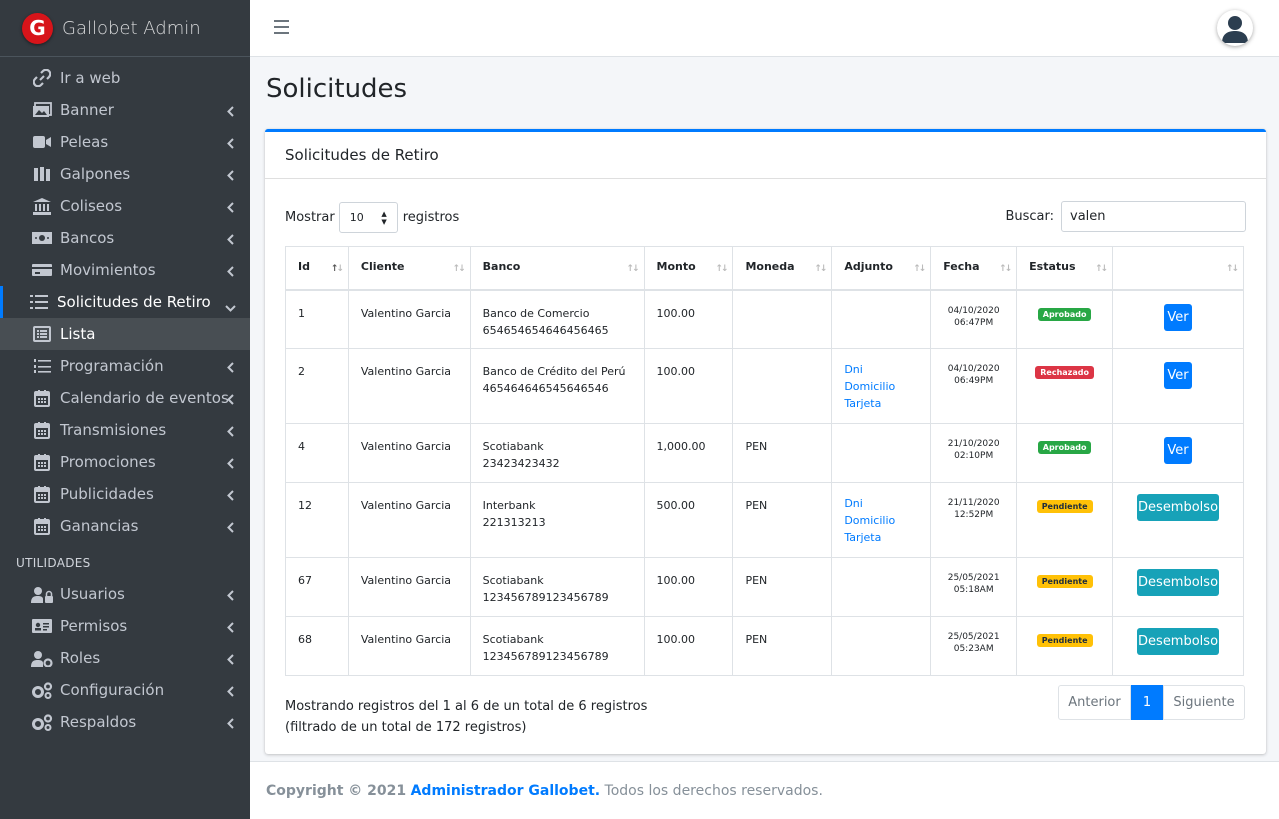 This screenshot has height=819, width=1279. I want to click on pagination-prev: Anterior, so click(1094, 702).